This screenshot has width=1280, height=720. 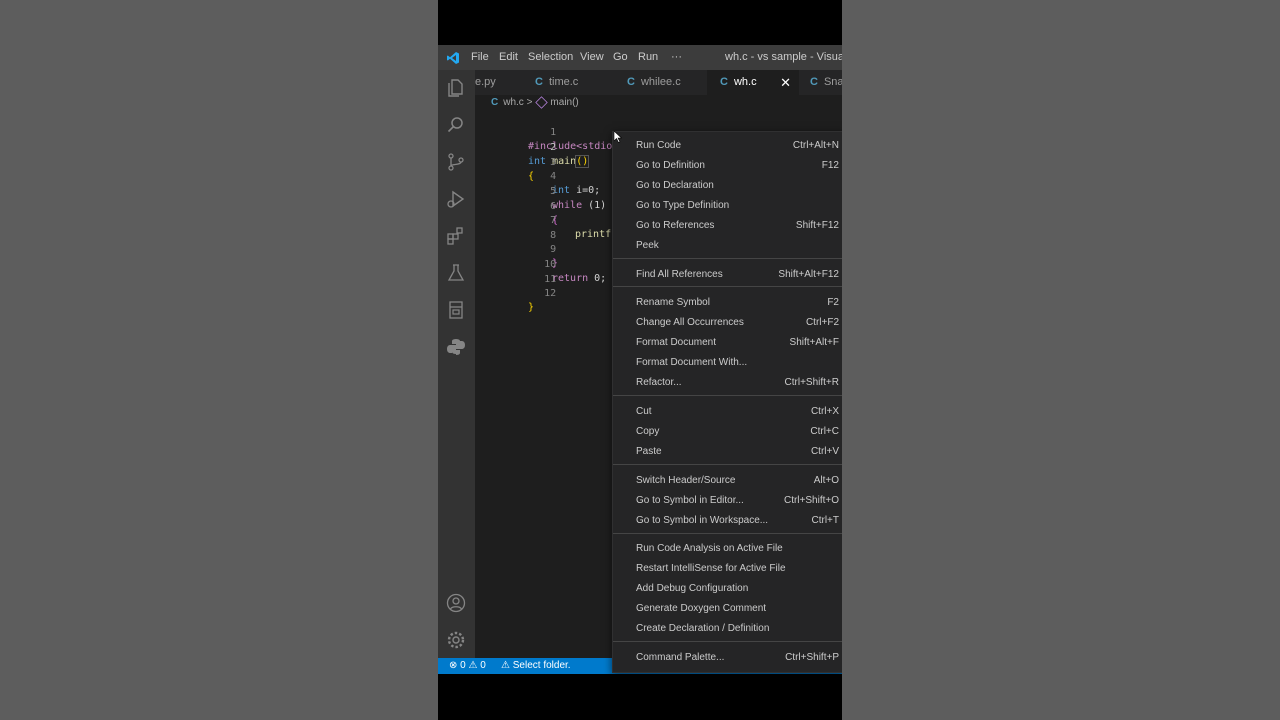 I want to click on tab-label: Snal, so click(x=832, y=82).